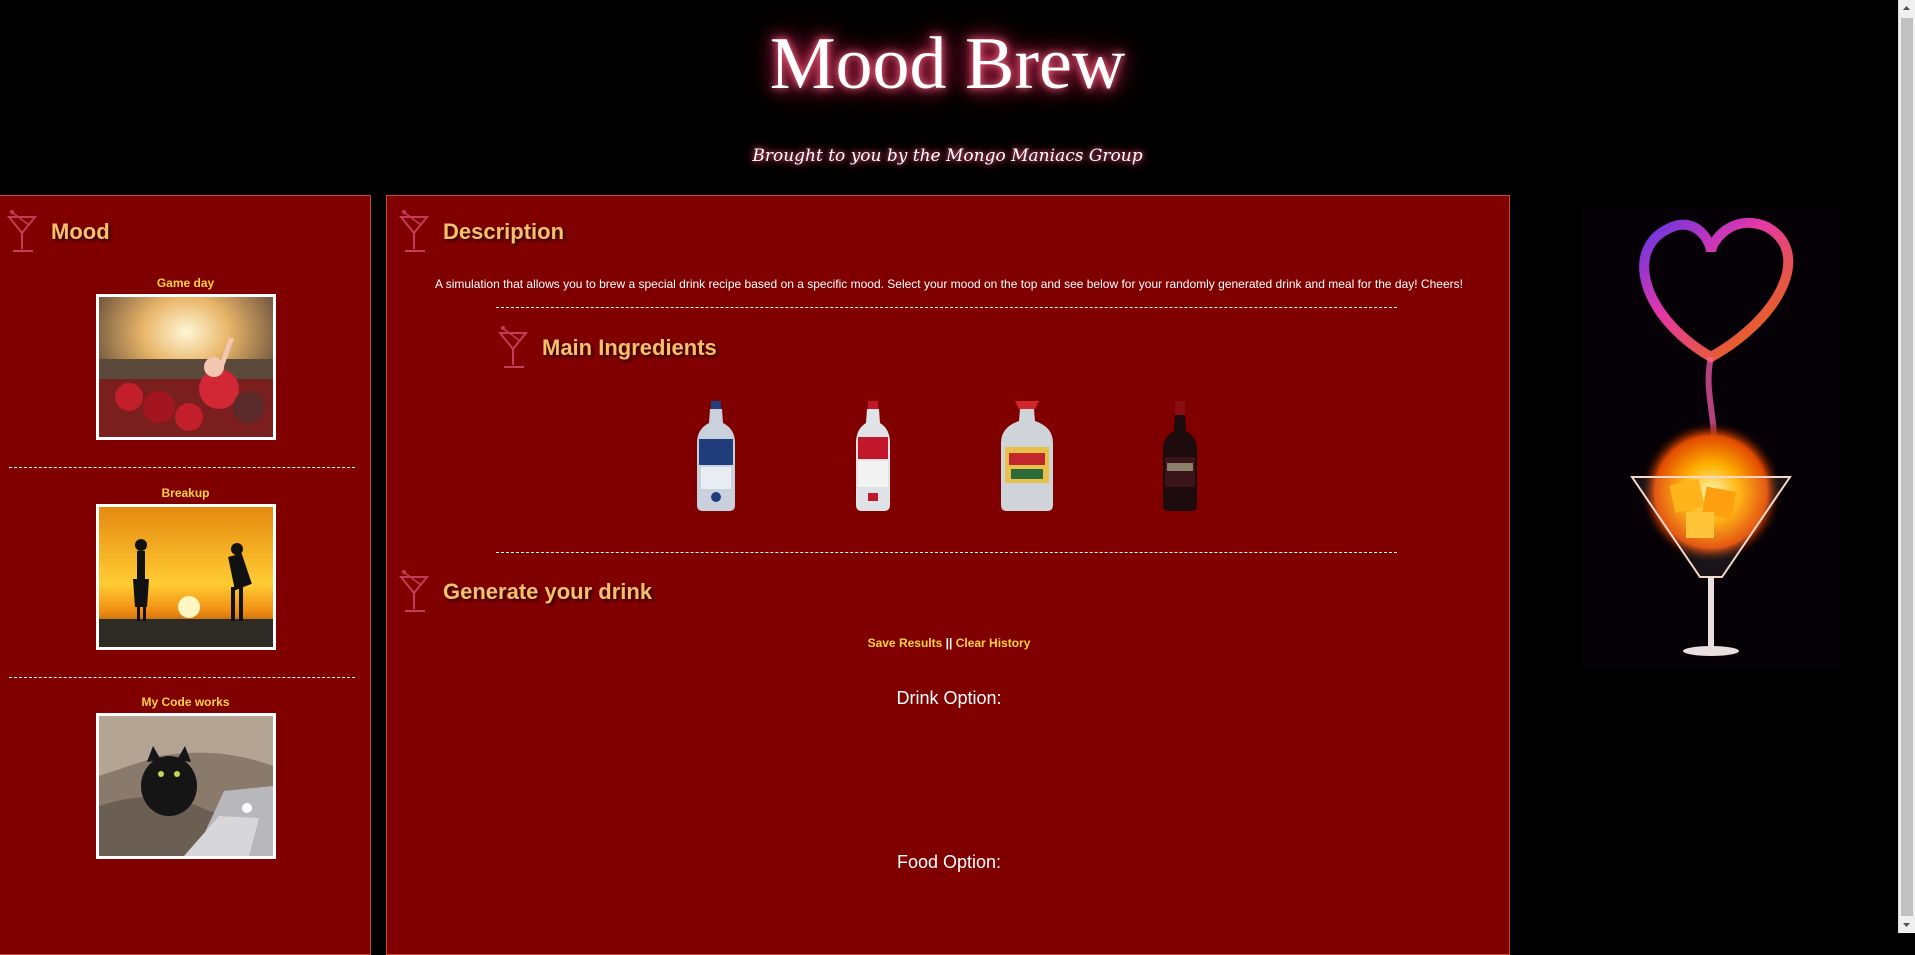 The width and height of the screenshot is (1915, 955). I want to click on vodka-bottle-blue-label, so click(716, 456).